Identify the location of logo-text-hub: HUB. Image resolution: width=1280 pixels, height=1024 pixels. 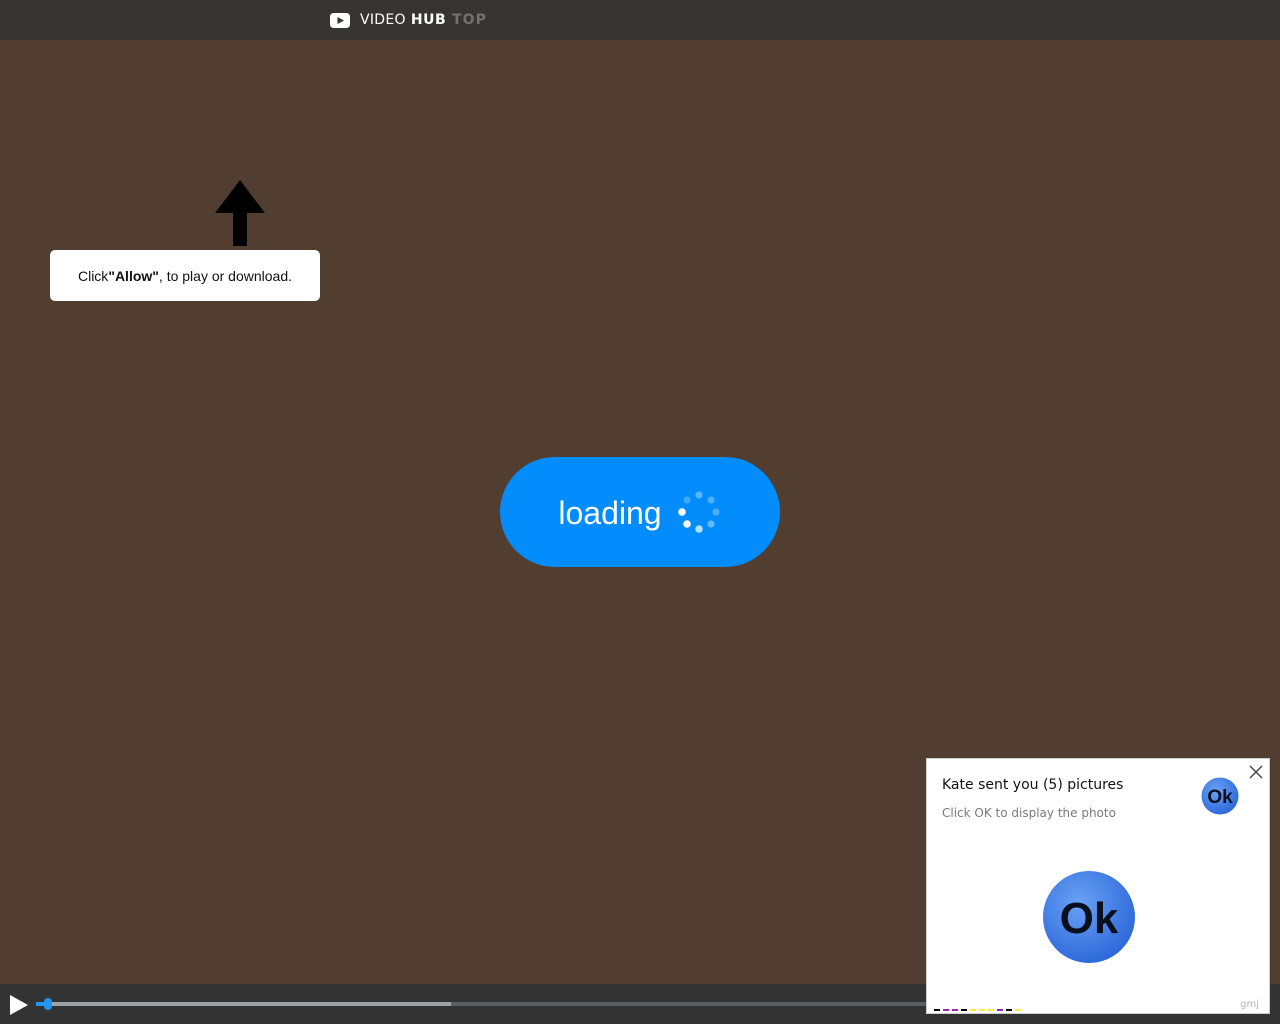
(428, 20).